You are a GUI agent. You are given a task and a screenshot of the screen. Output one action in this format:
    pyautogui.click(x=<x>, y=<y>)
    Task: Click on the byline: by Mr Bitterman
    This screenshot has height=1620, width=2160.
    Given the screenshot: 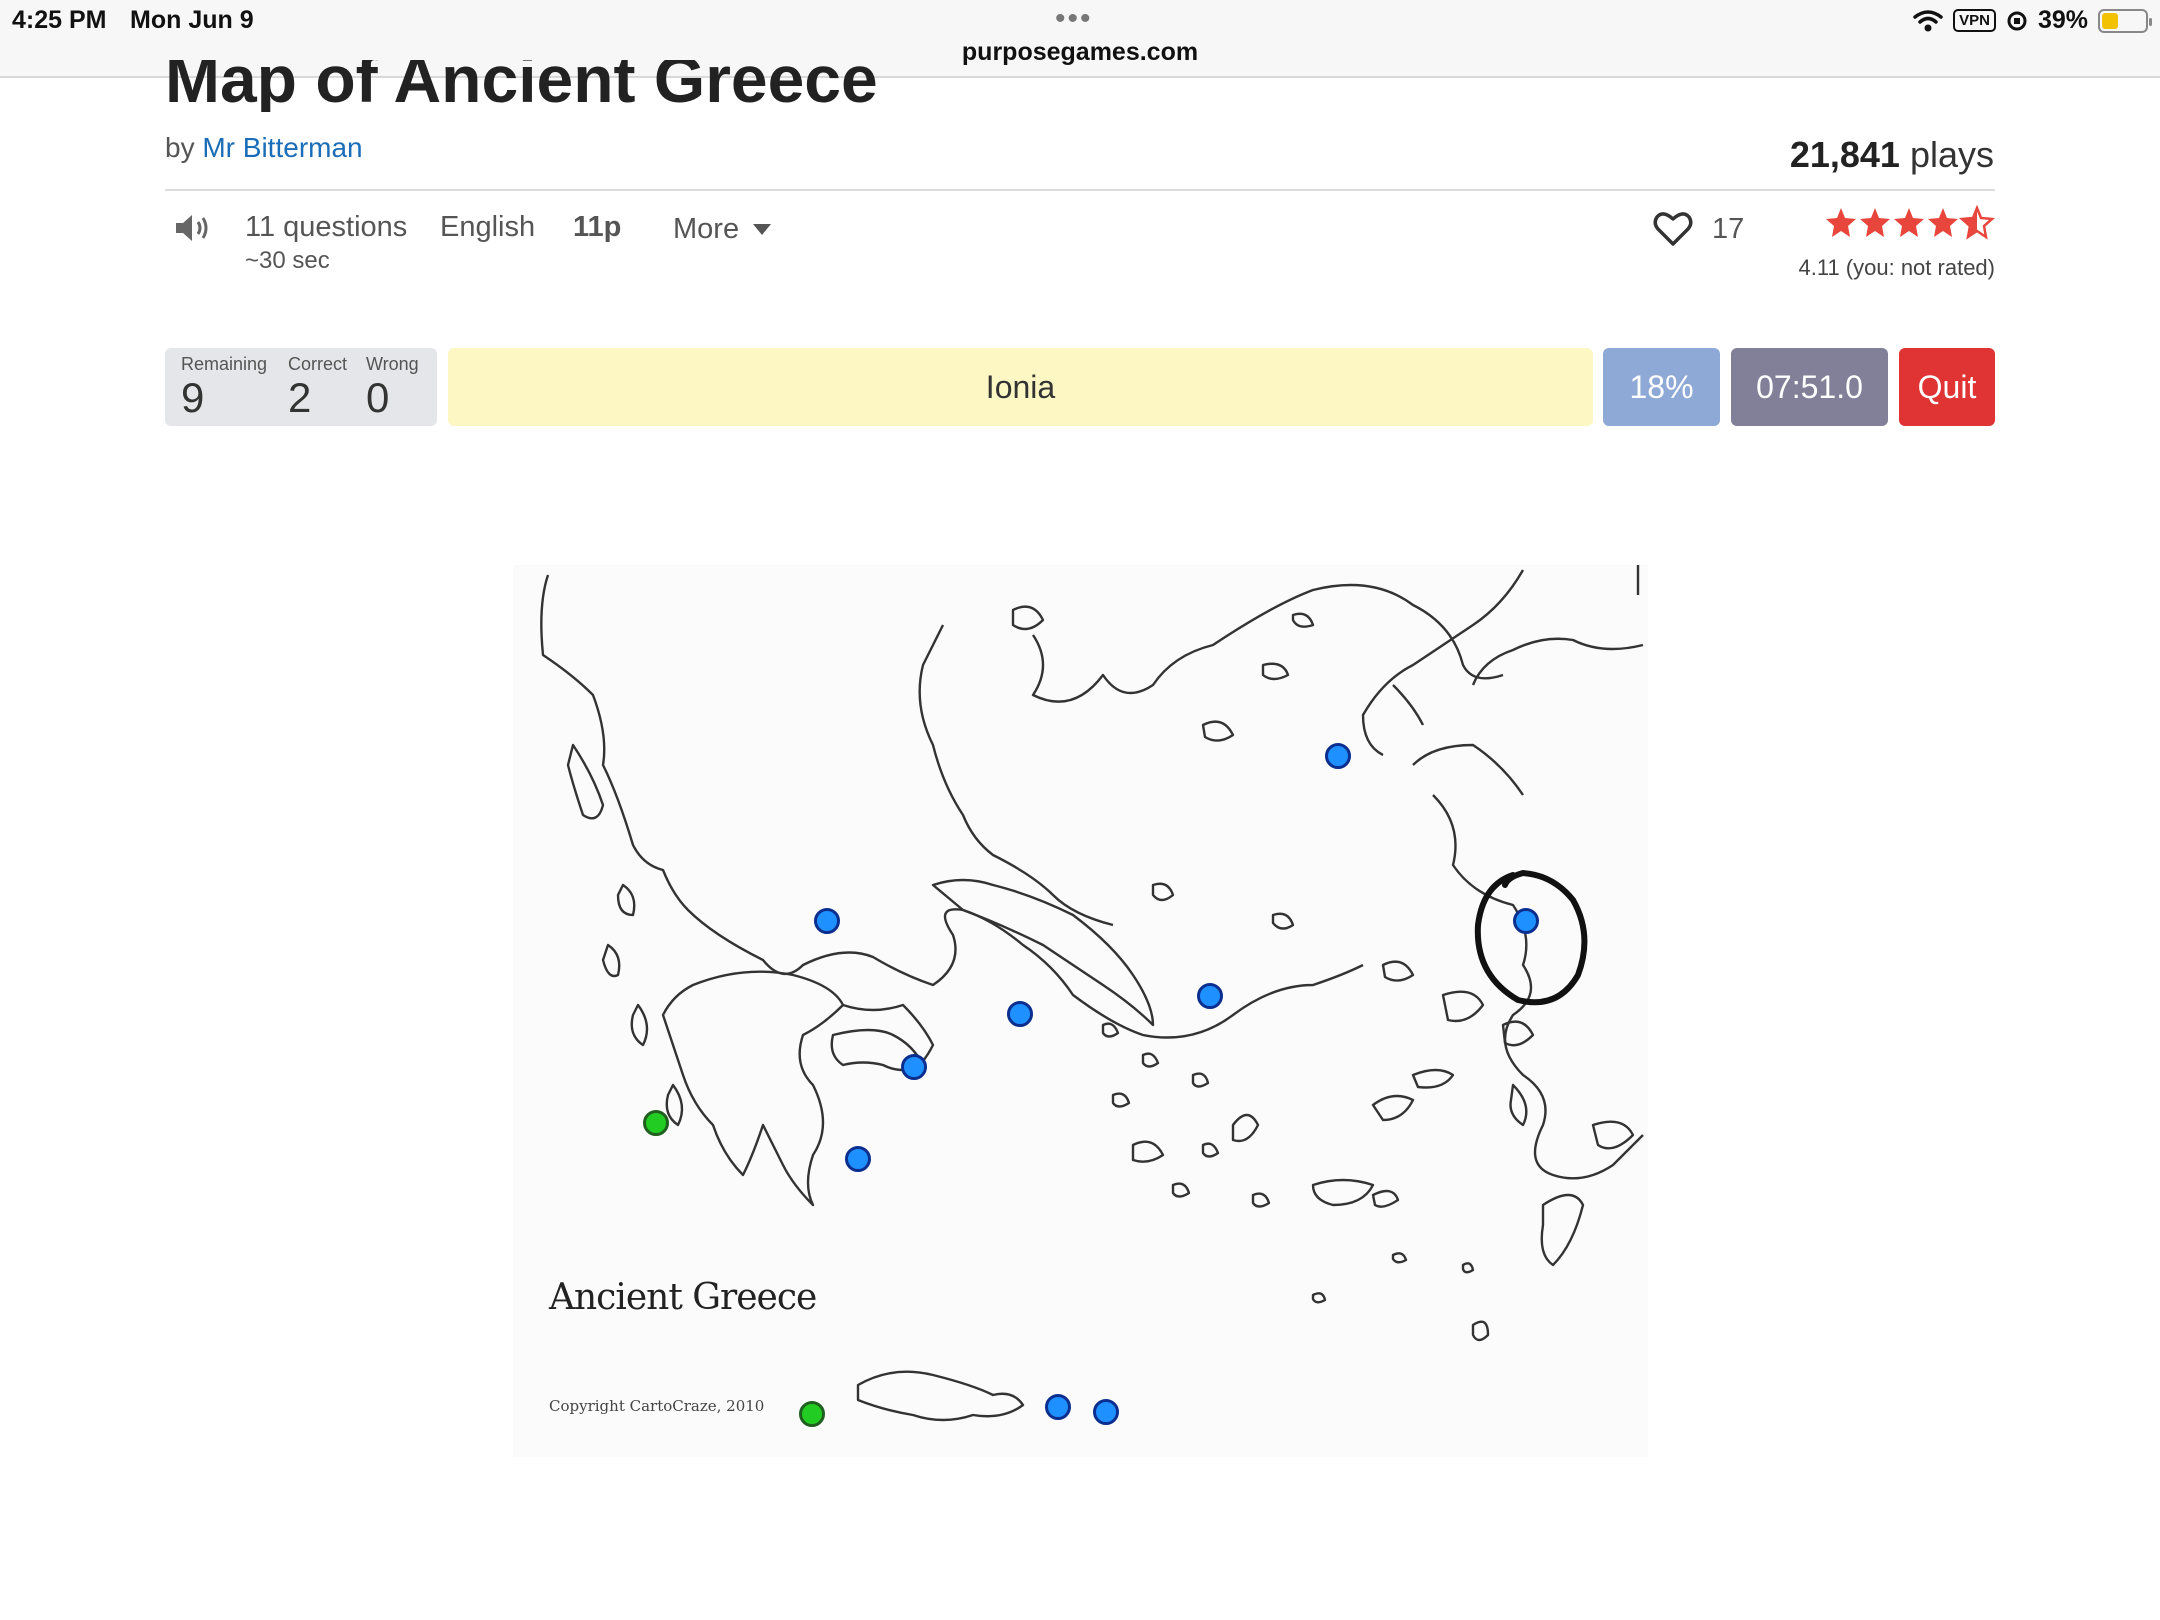 What is the action you would take?
    pyautogui.click(x=264, y=148)
    